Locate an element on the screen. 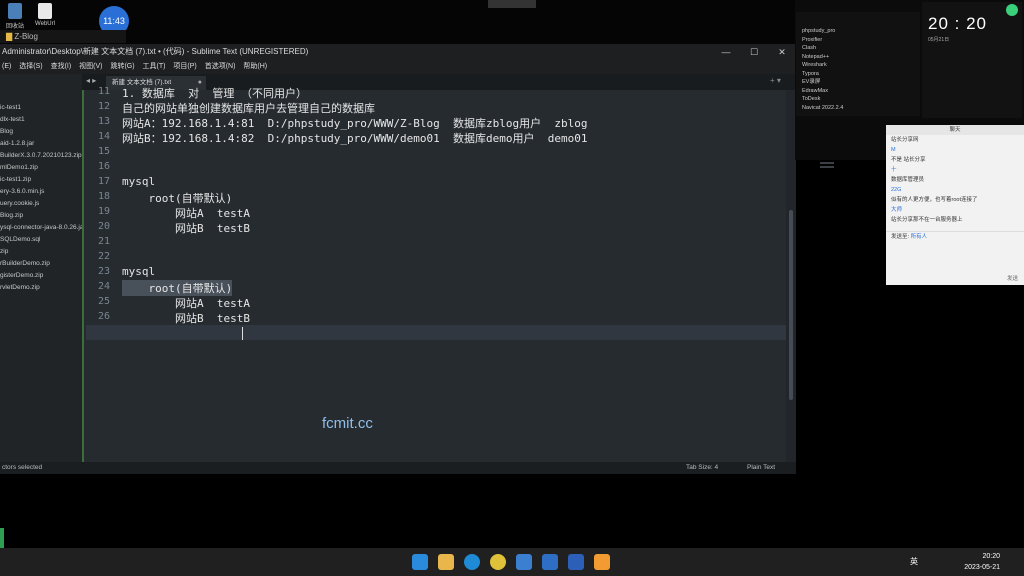  chrome-icon is located at coordinates (498, 562).